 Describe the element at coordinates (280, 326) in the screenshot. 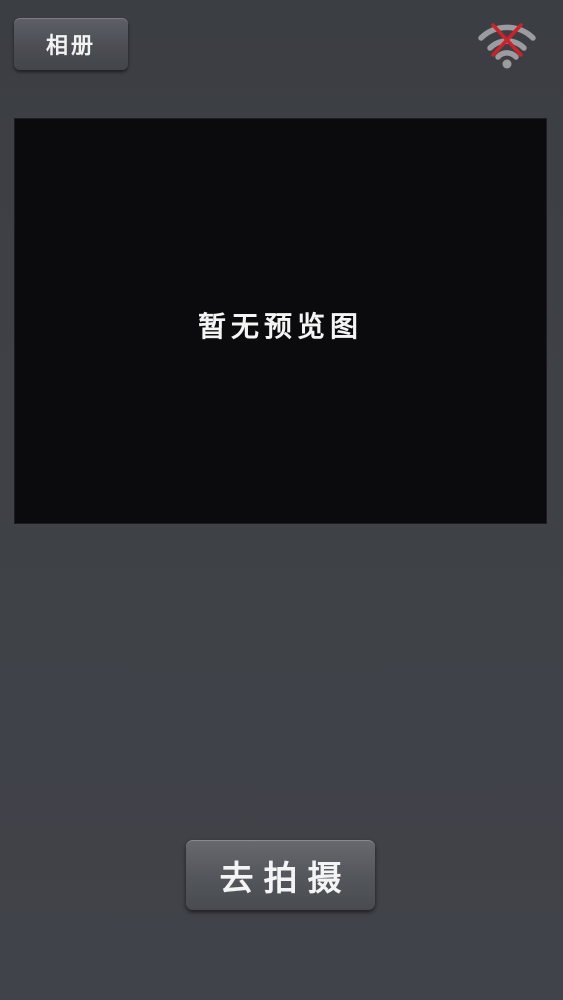

I see `empty-preview-text: 暂无预览图` at that location.